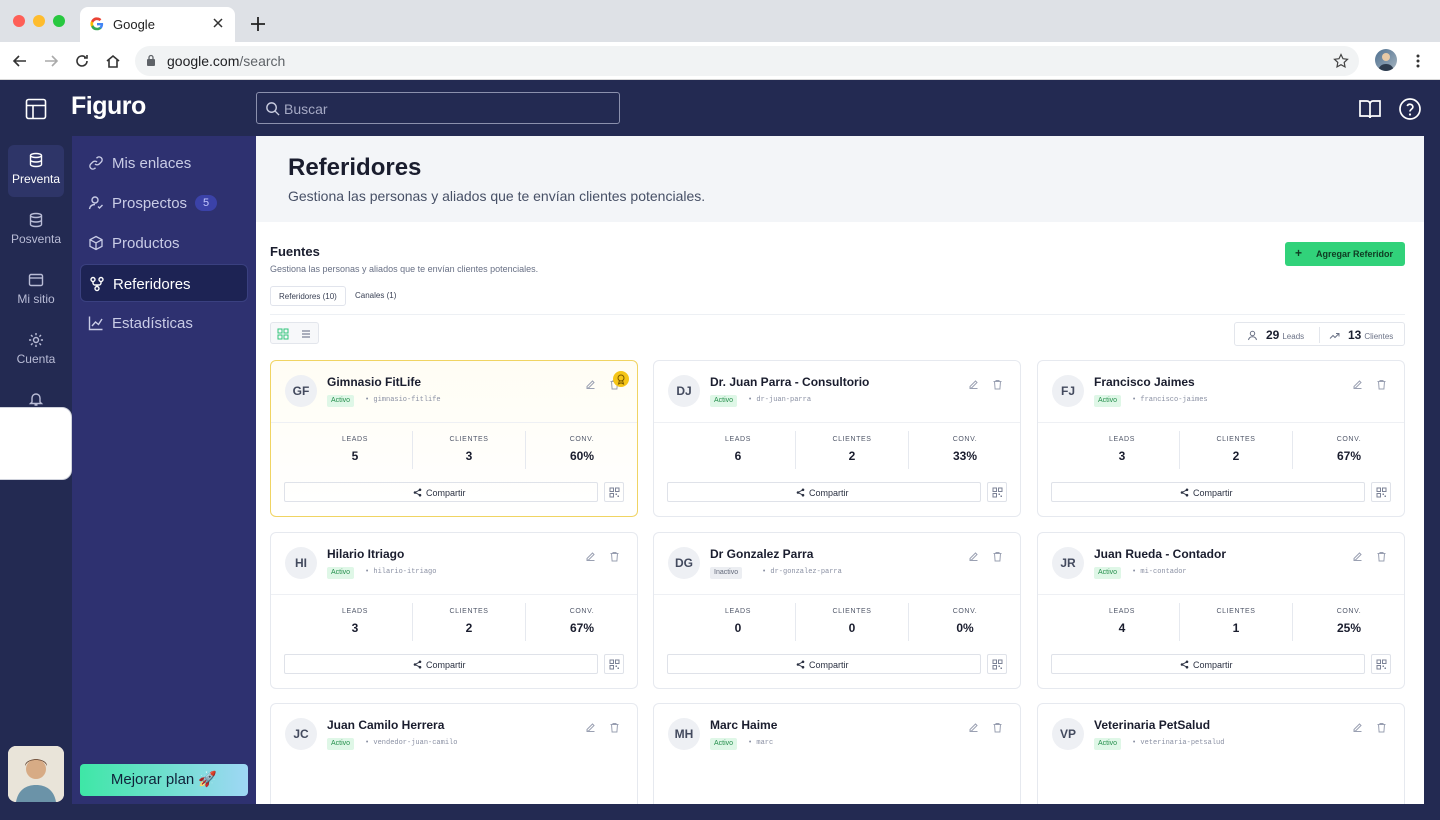 Image resolution: width=1440 pixels, height=820 pixels. I want to click on close-icon, so click(218, 23).